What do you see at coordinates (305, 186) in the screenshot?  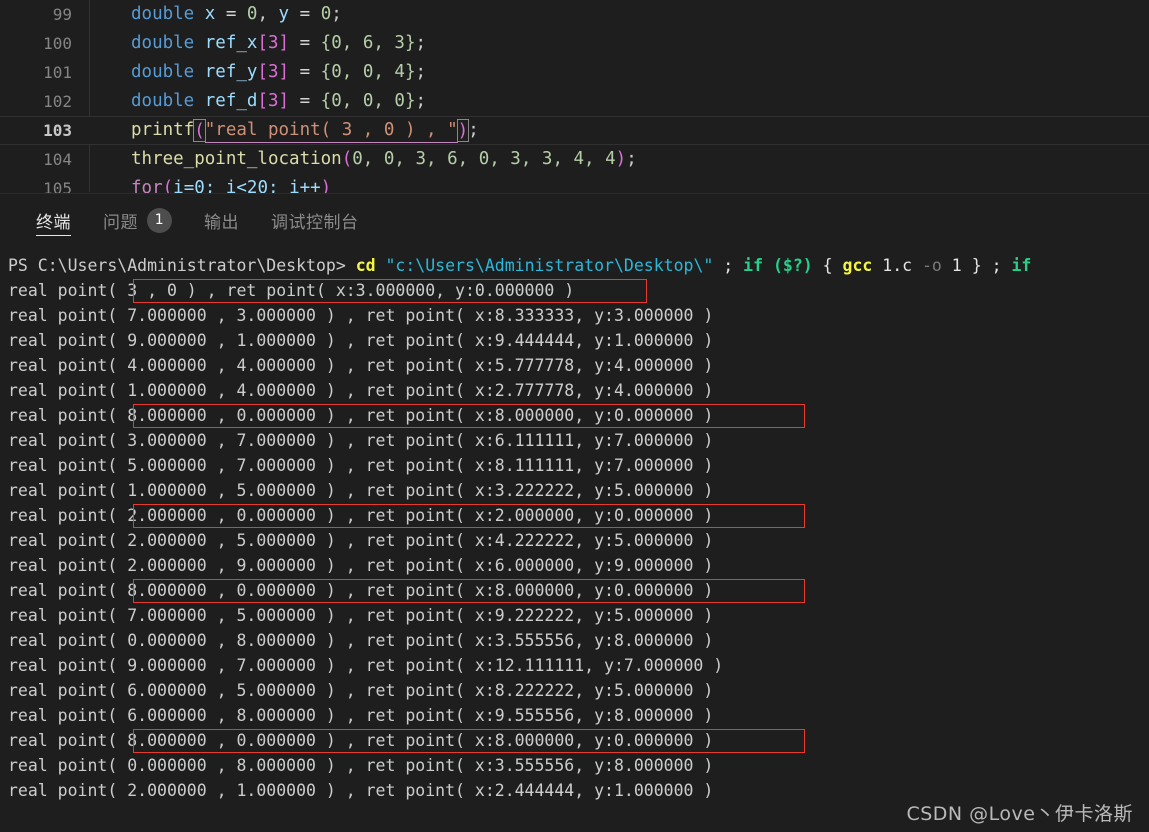 I see `token-for-inc: i++` at bounding box center [305, 186].